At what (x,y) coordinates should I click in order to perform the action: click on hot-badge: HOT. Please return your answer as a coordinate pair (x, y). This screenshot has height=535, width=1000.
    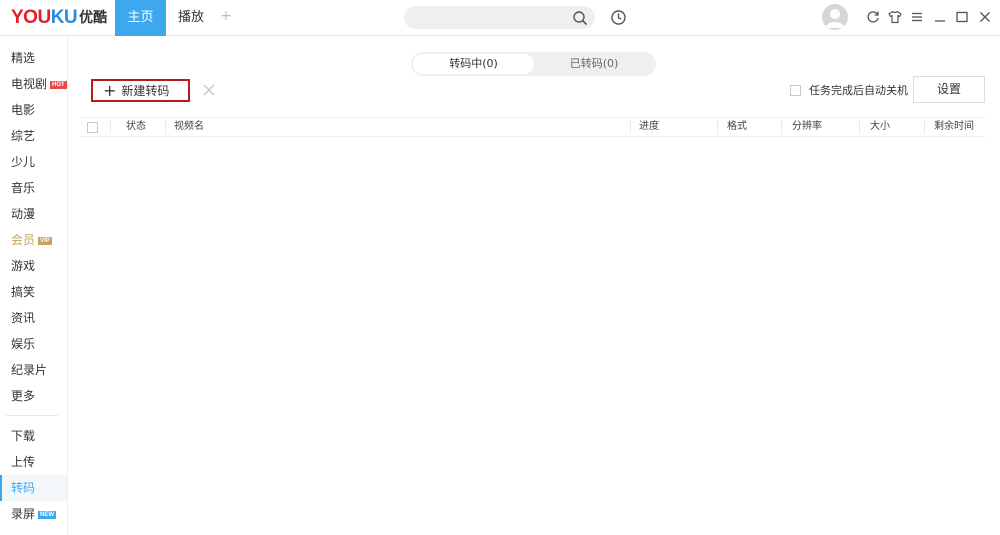
    Looking at the image, I should click on (58, 85).